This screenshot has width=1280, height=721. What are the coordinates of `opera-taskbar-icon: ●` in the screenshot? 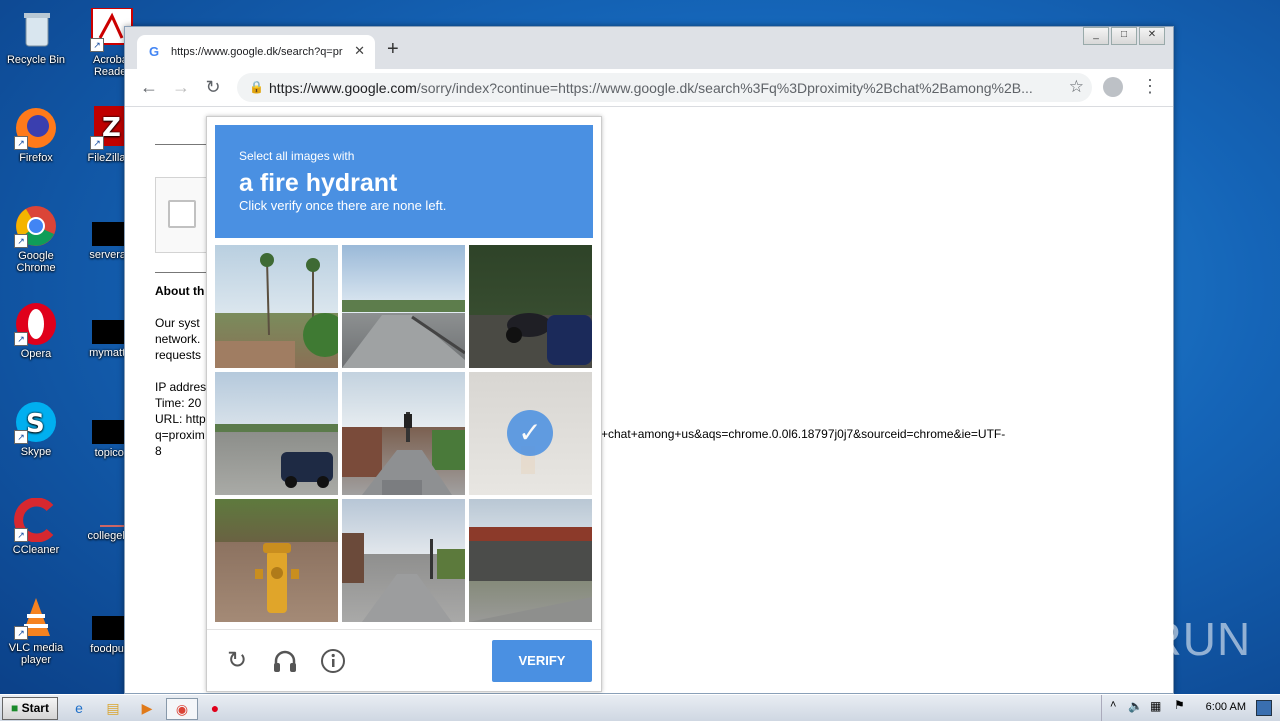 It's located at (215, 708).